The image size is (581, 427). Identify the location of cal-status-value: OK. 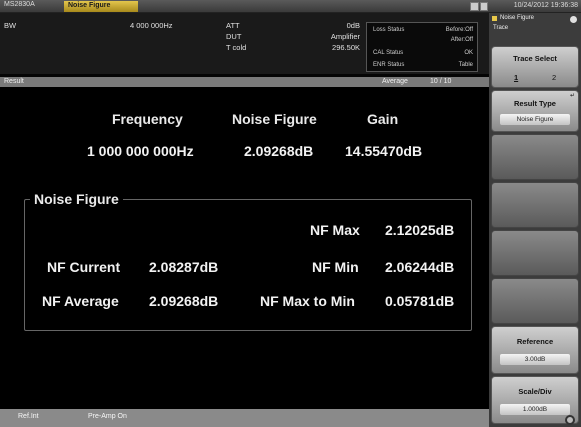
(468, 53).